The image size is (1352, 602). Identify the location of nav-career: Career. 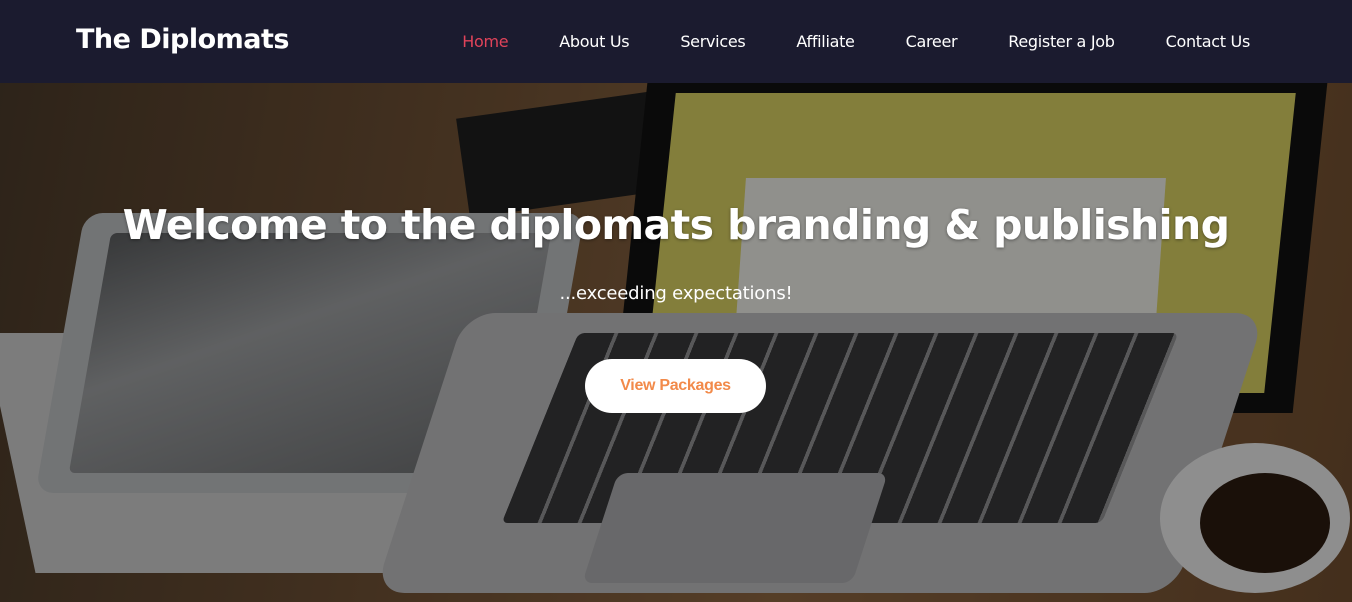
(932, 41).